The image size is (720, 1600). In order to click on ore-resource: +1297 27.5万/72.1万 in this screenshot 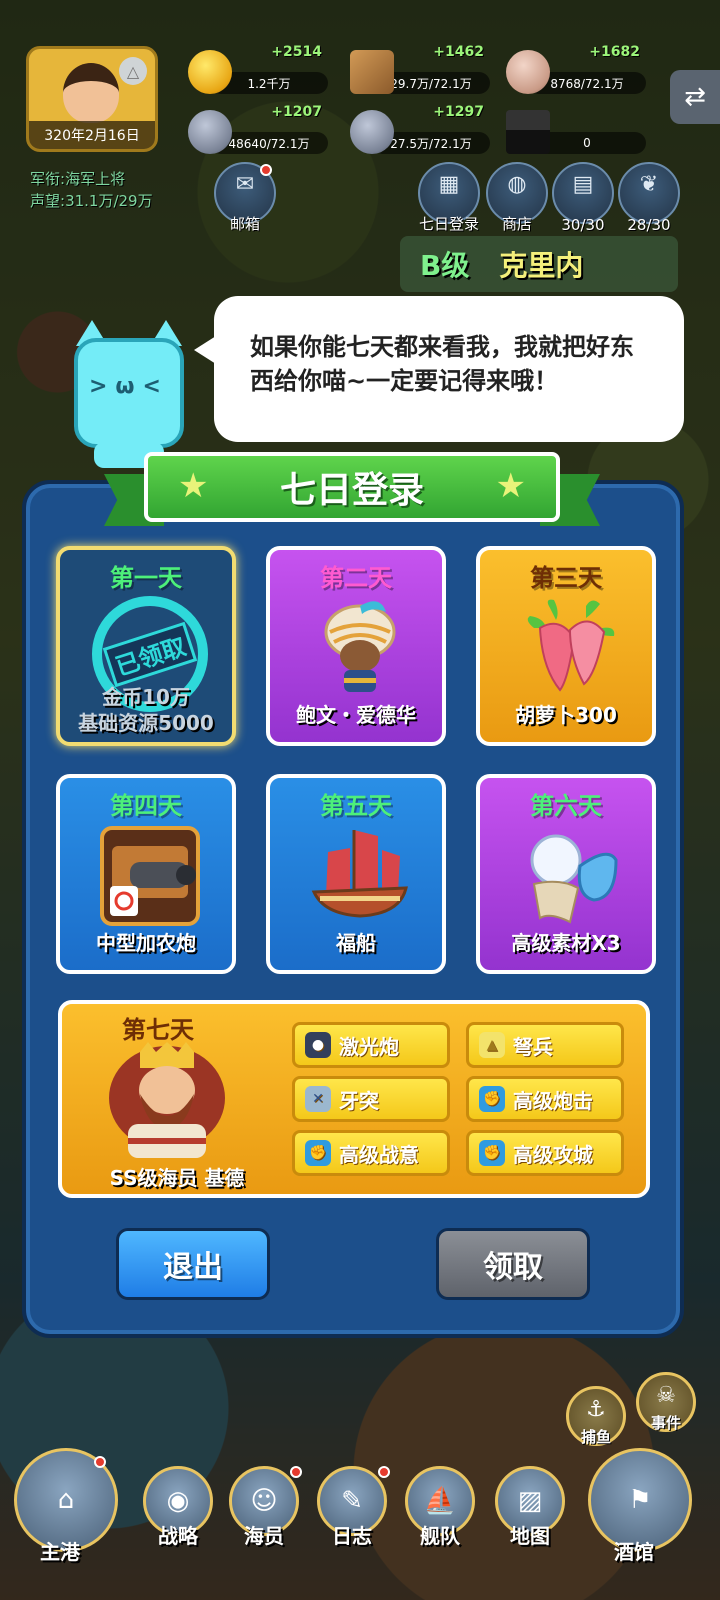, I will do `click(420, 129)`.